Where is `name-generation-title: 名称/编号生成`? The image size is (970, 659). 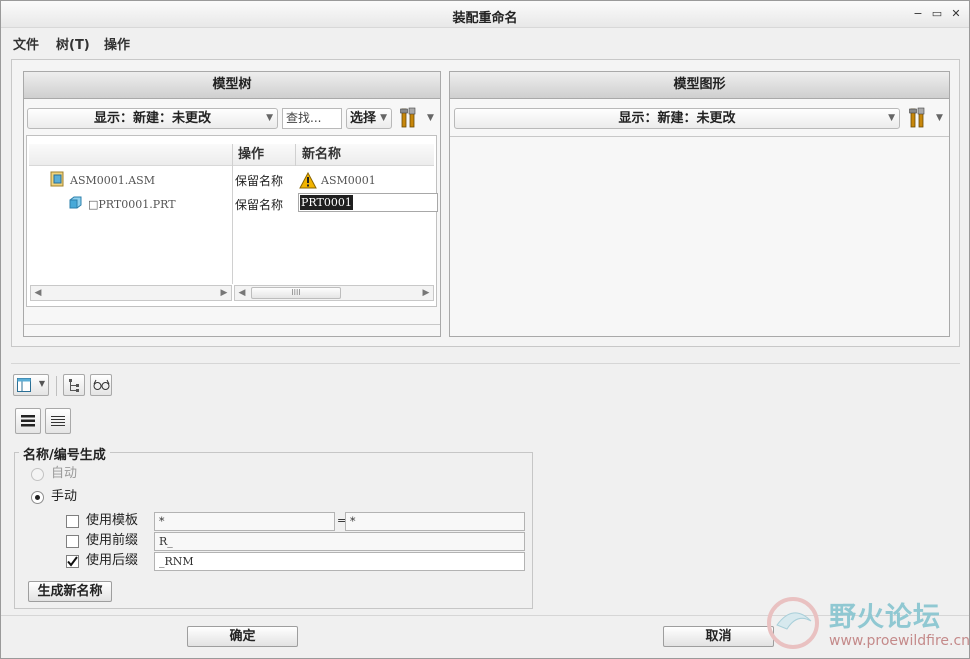
name-generation-title: 名称/编号生成 is located at coordinates (64, 453).